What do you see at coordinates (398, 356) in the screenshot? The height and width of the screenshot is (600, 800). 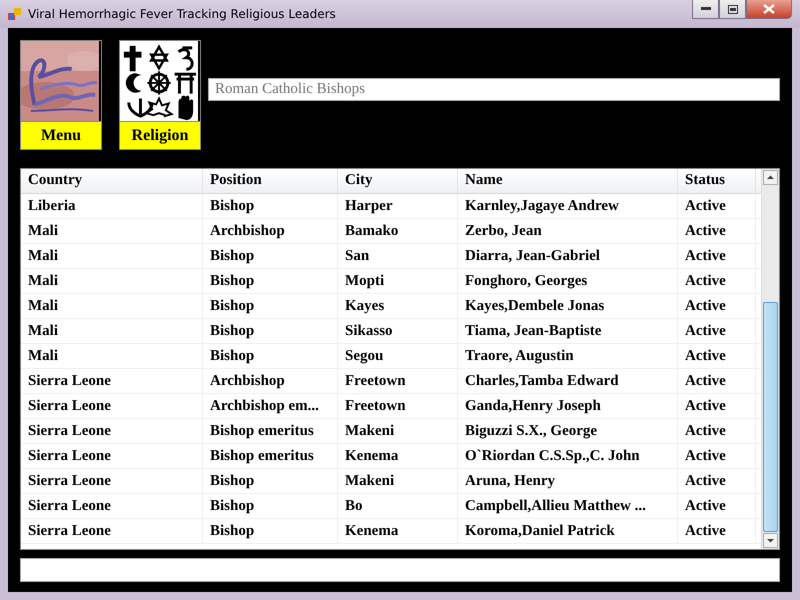 I see `table-cell: Segou` at bounding box center [398, 356].